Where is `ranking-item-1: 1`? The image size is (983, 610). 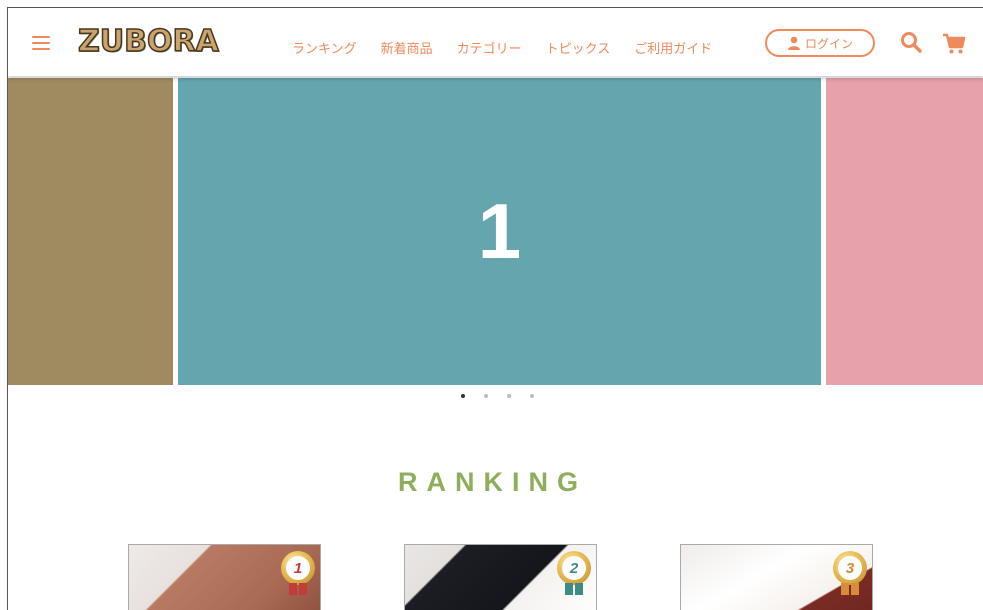 ranking-item-1: 1 is located at coordinates (224, 577).